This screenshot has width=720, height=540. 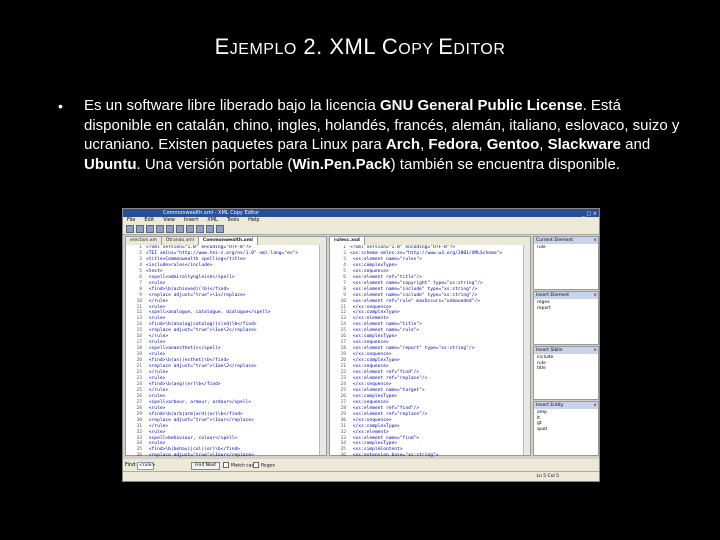 What do you see at coordinates (233, 220) in the screenshot?
I see `menu-item-tools: Tools` at bounding box center [233, 220].